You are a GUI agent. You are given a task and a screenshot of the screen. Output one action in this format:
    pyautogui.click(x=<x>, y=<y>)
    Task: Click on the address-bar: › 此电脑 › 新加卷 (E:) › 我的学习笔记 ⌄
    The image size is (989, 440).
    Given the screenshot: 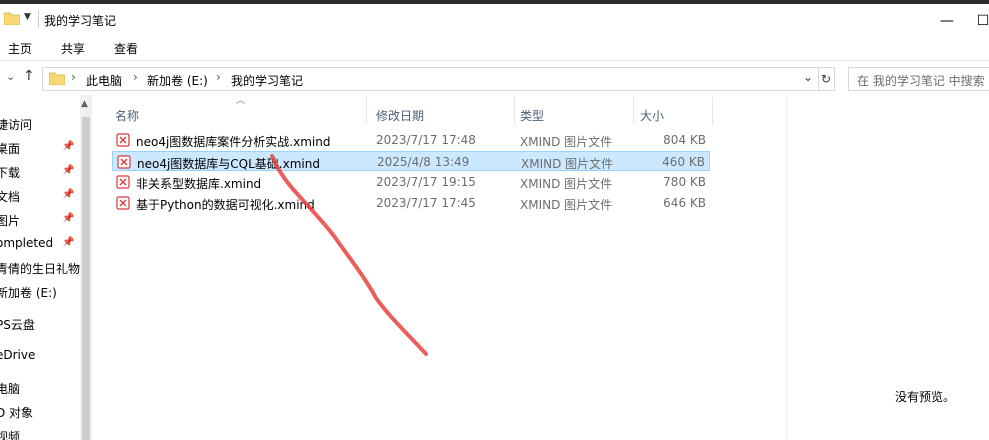 What is the action you would take?
    pyautogui.click(x=430, y=79)
    